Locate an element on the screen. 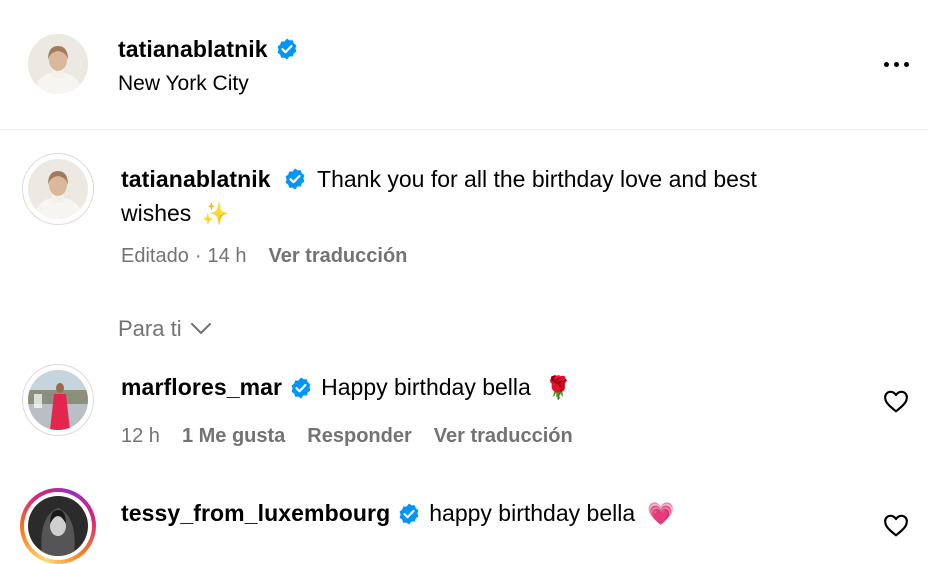 The height and width of the screenshot is (564, 928). sparkles-emoji: ✨ is located at coordinates (215, 213).